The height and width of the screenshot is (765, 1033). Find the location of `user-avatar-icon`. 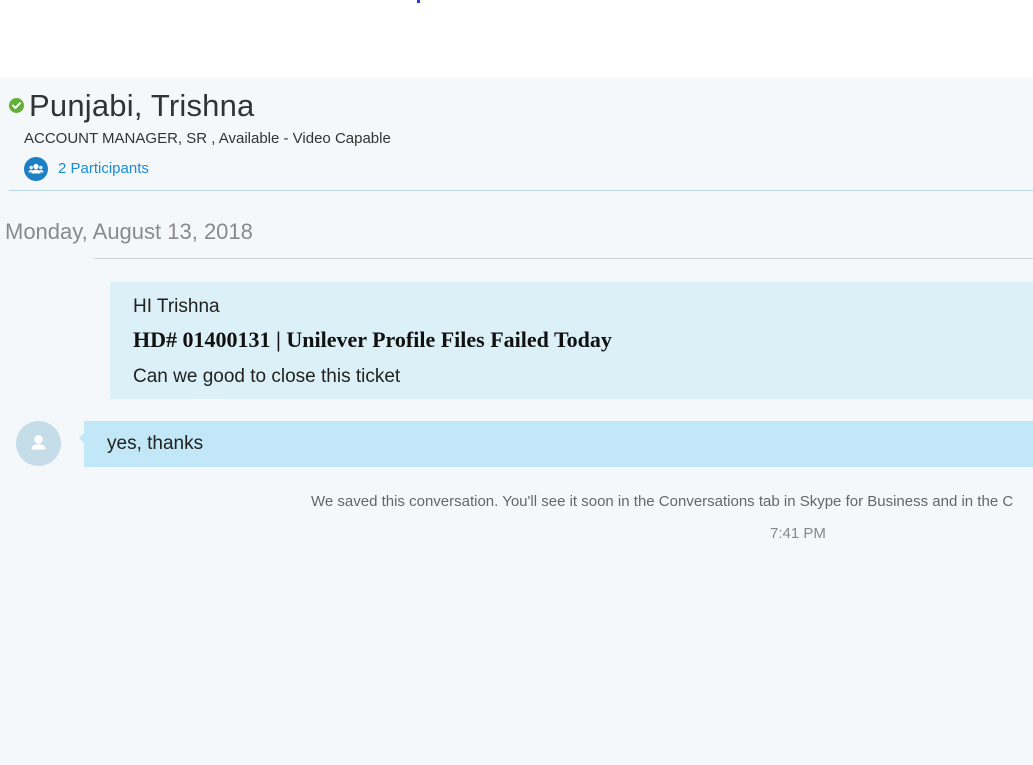

user-avatar-icon is located at coordinates (38, 443).